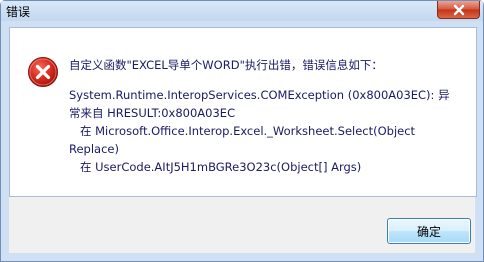  I want to click on message-line: Replace), so click(94, 149).